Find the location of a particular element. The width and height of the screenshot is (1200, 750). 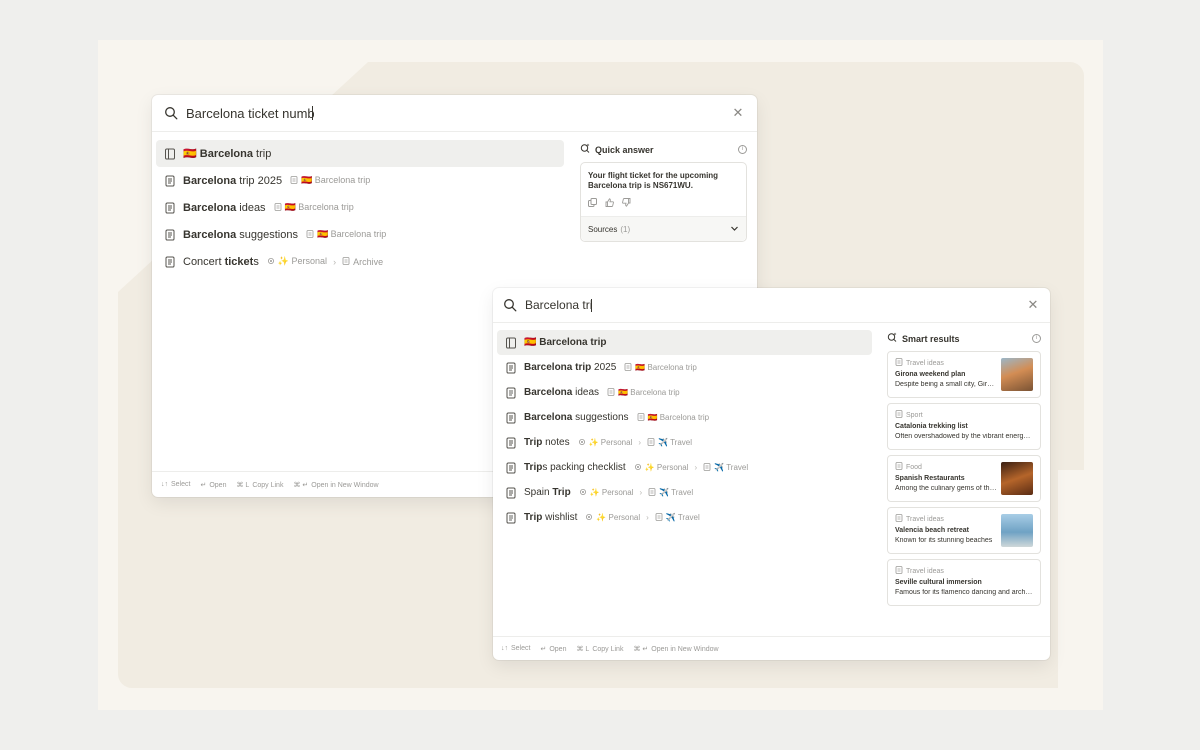

result-title-match: Barcelona trip is located at coordinates (558, 367).